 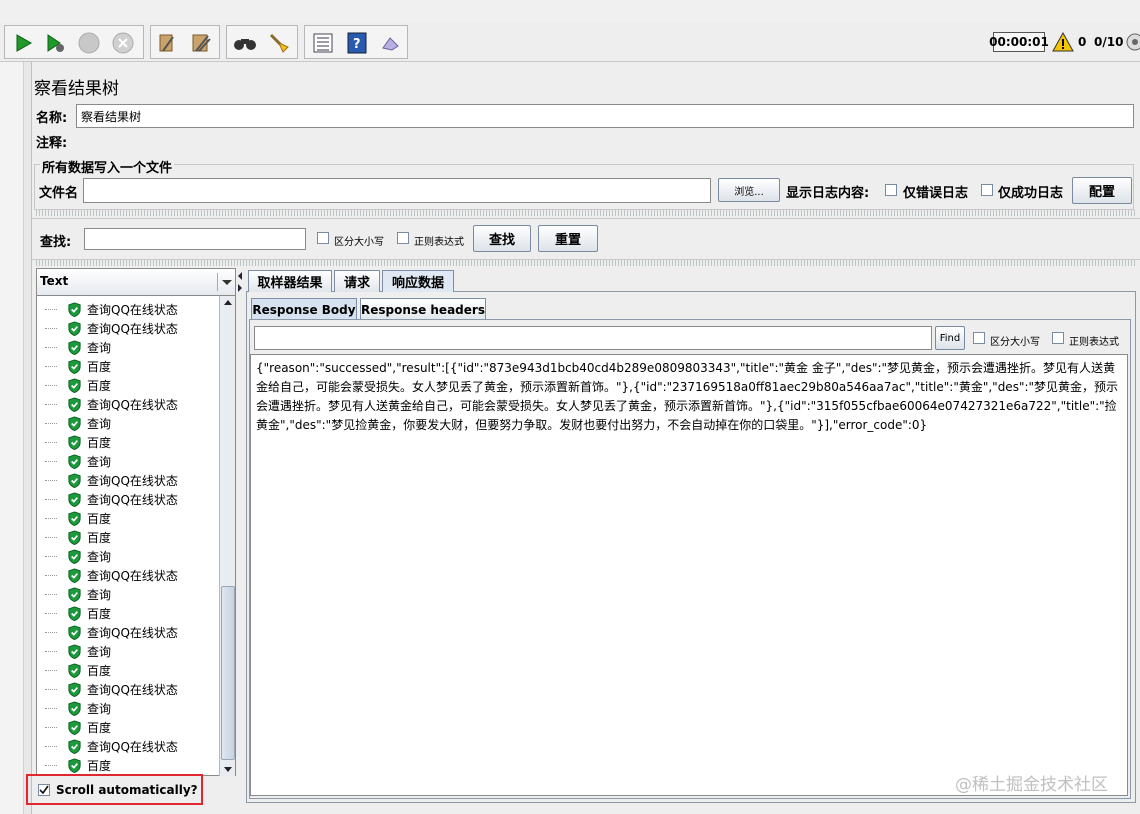 I want to click on scroll-automatically-box: Scroll automatically?, so click(x=114, y=789).